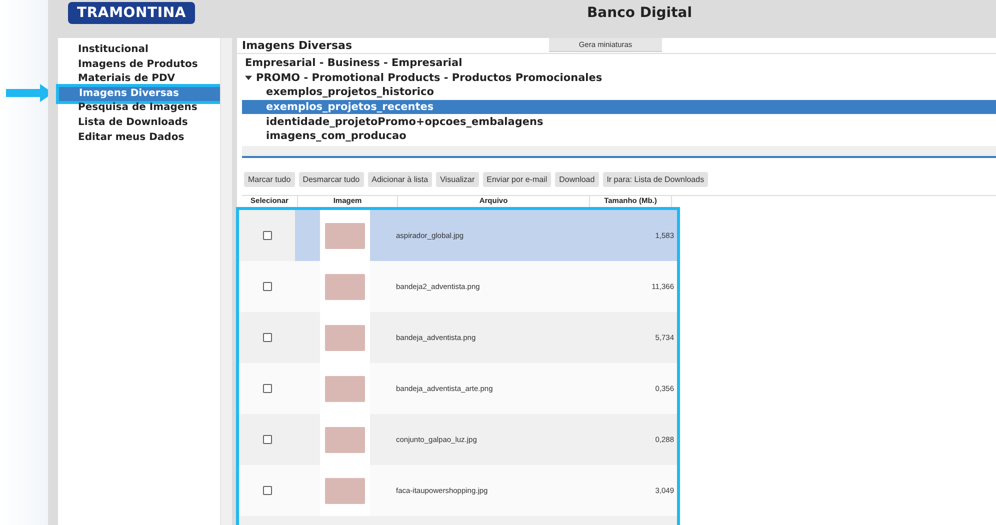 The image size is (996, 525). What do you see at coordinates (517, 179) in the screenshot?
I see `toolbar-button: Enviar por e-mail` at bounding box center [517, 179].